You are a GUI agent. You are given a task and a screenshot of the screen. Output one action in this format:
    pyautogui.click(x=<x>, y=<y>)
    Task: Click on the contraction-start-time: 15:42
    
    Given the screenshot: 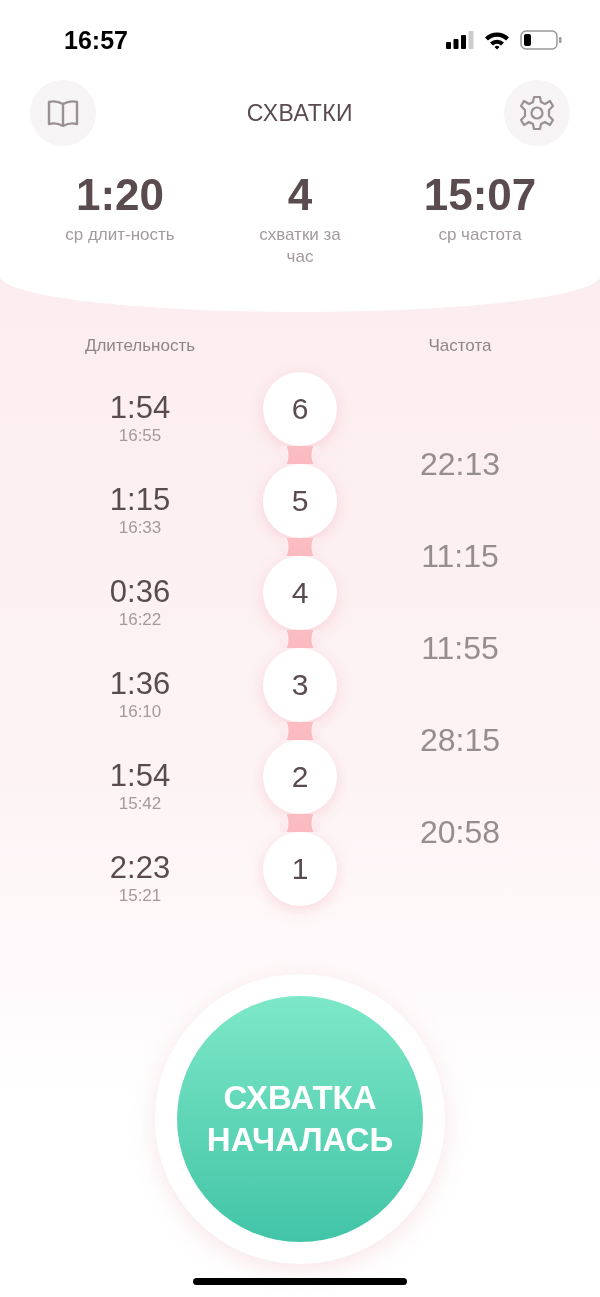 What is the action you would take?
    pyautogui.click(x=140, y=804)
    